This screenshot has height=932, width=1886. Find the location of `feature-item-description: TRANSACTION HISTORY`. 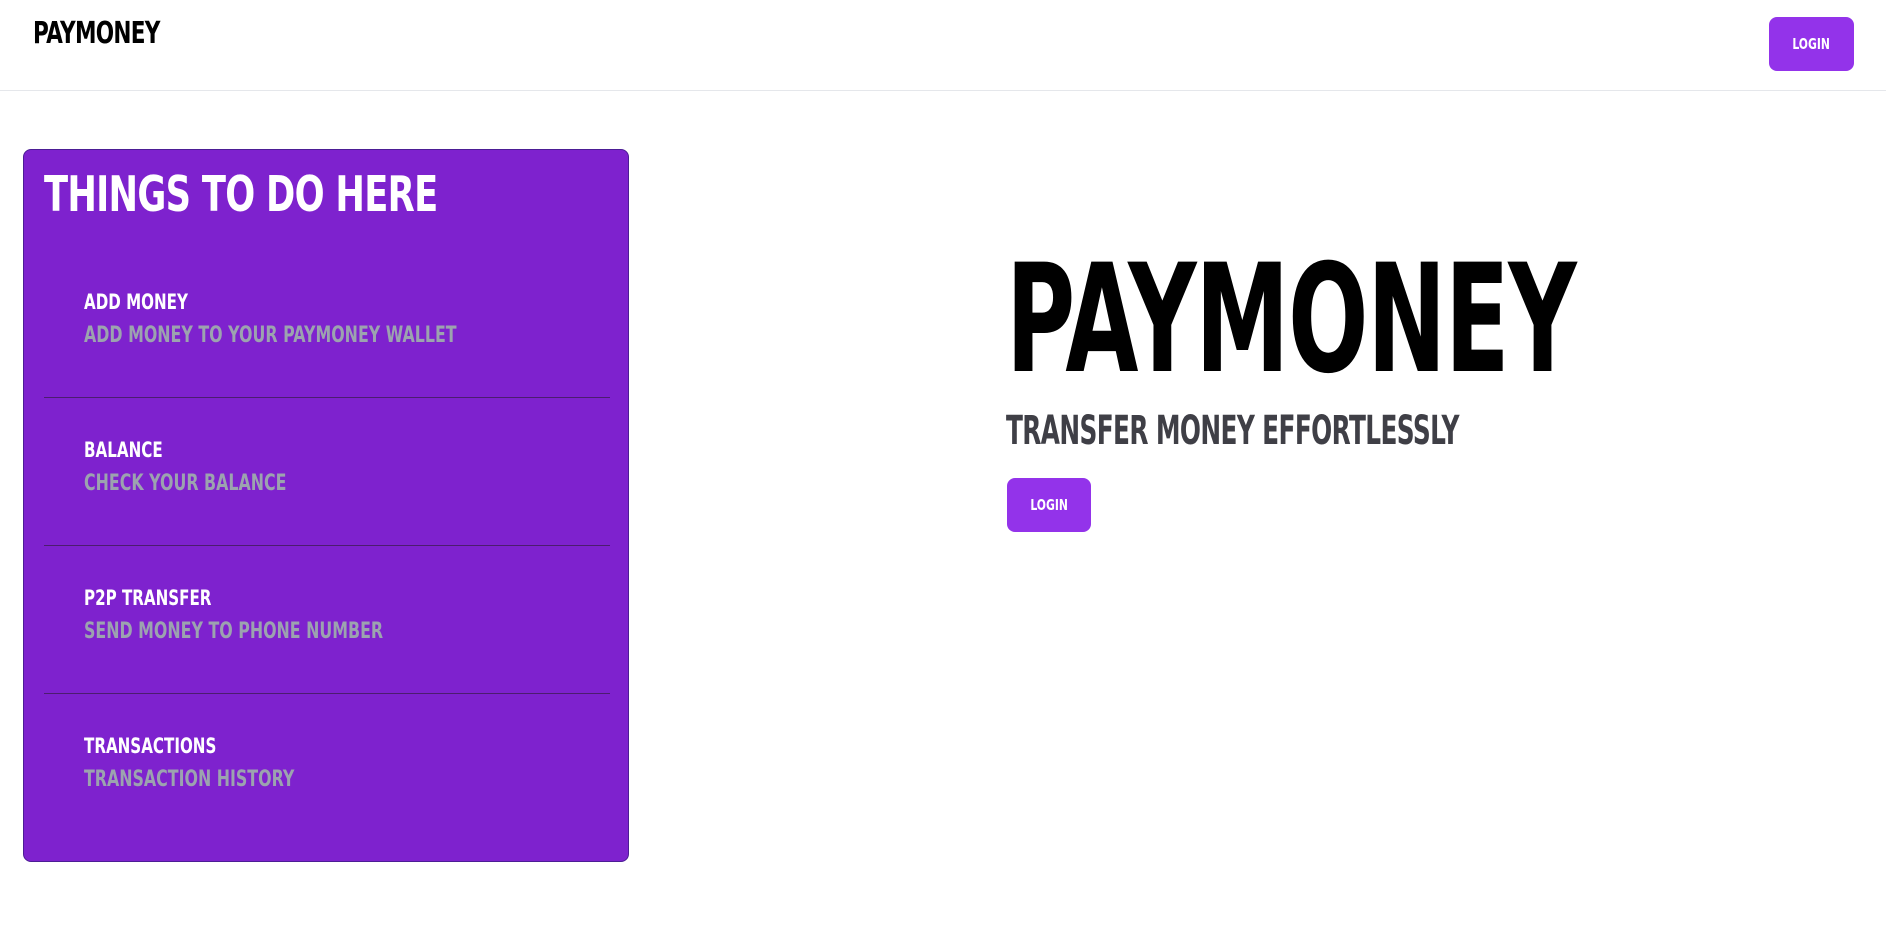

feature-item-description: TRANSACTION HISTORY is located at coordinates (189, 779).